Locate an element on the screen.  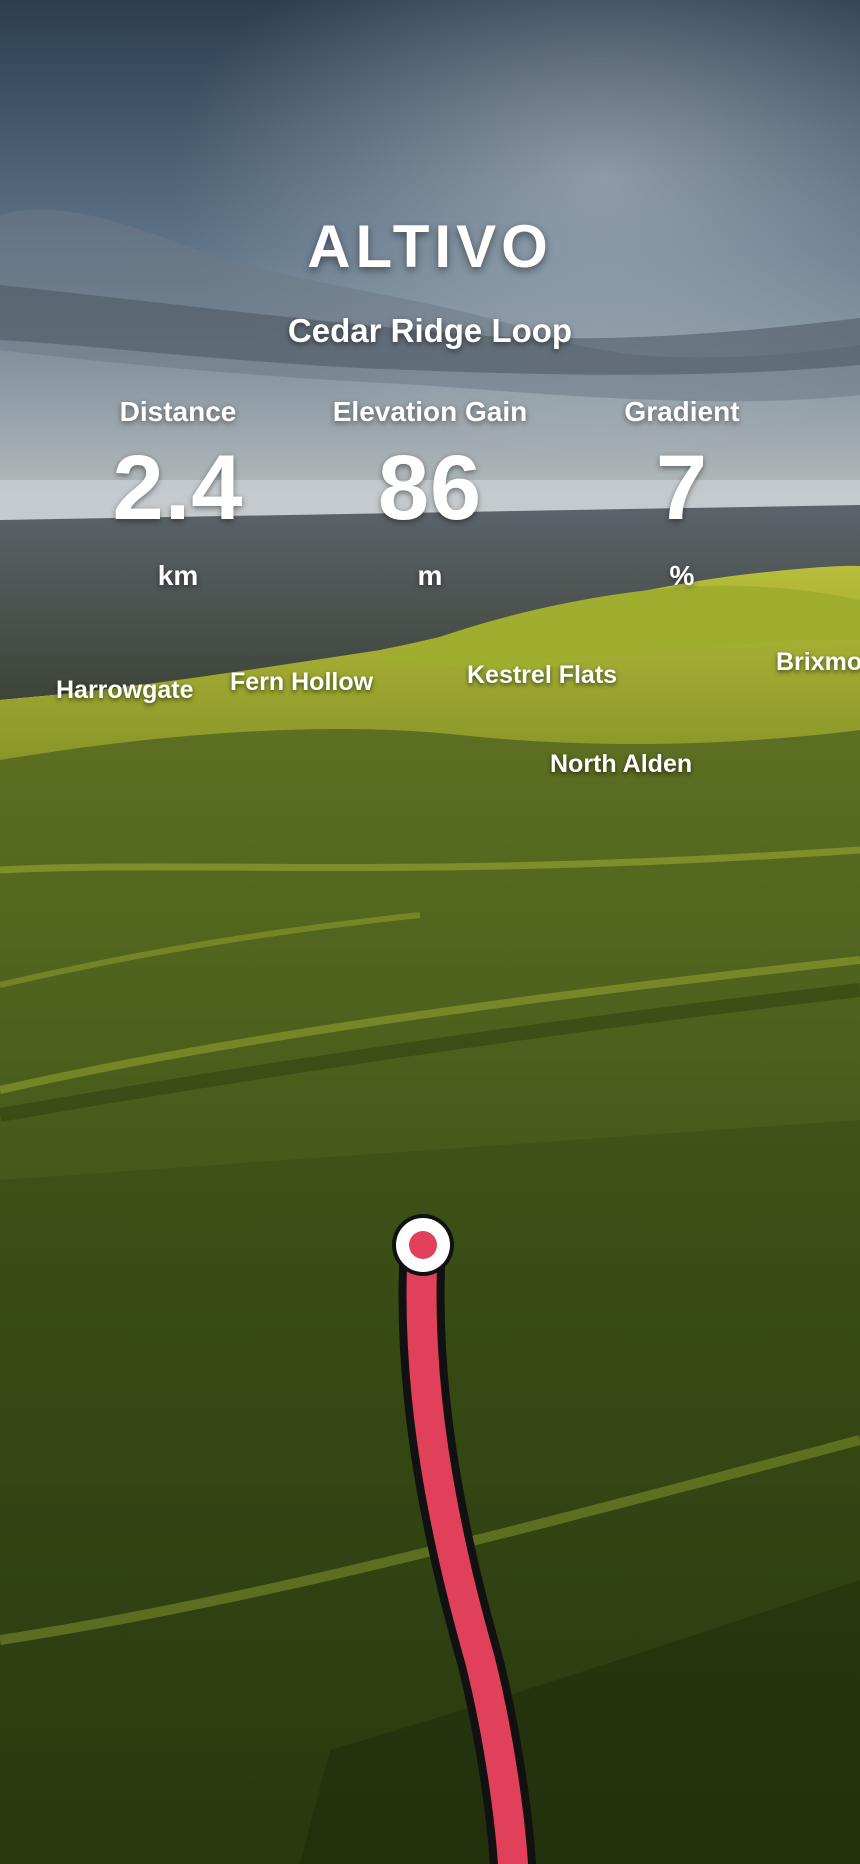
stat-value: 86 is located at coordinates (430, 488).